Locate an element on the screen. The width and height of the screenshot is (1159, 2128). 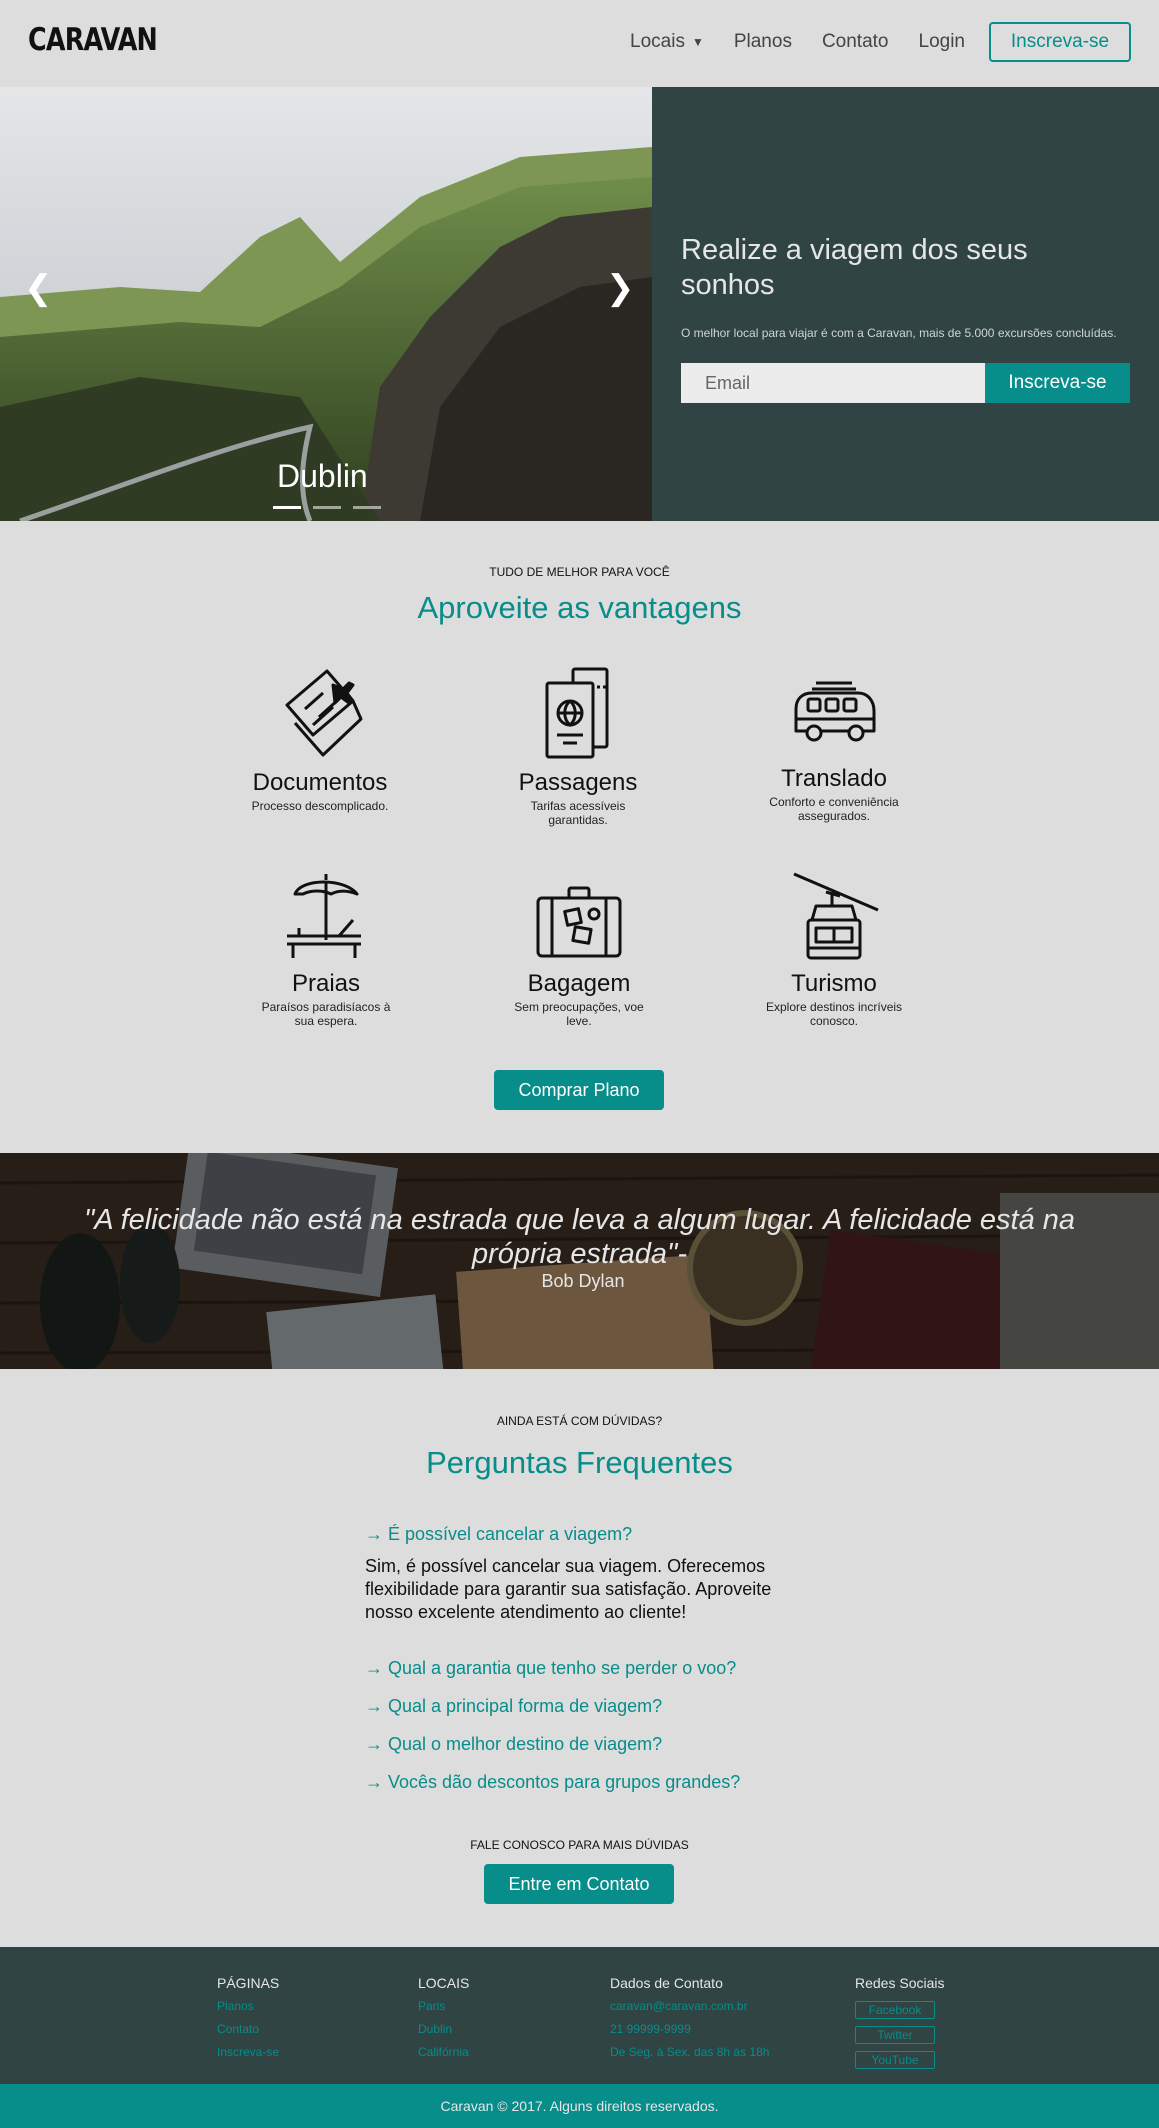
feature-desc: Explore destinos incríveis conosco. is located at coordinates (834, 1014).